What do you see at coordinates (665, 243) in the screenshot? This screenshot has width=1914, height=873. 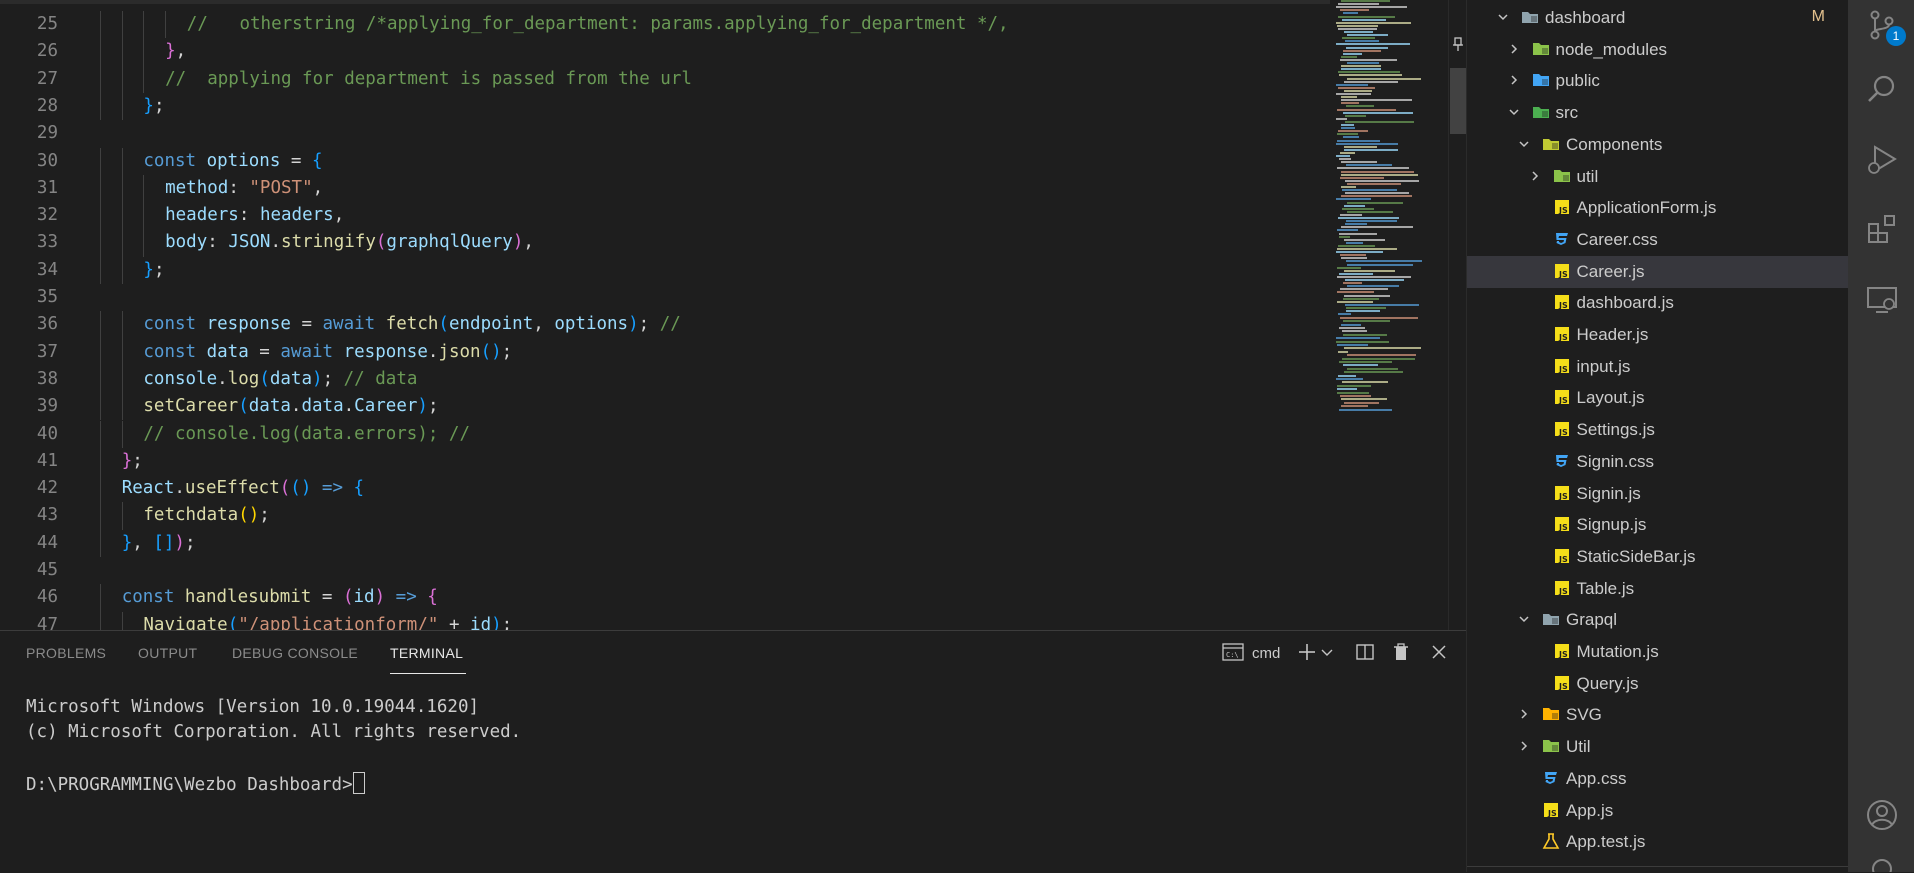 I see `code-line: 33 body: JSON.stringify(graphqlQuery),` at bounding box center [665, 243].